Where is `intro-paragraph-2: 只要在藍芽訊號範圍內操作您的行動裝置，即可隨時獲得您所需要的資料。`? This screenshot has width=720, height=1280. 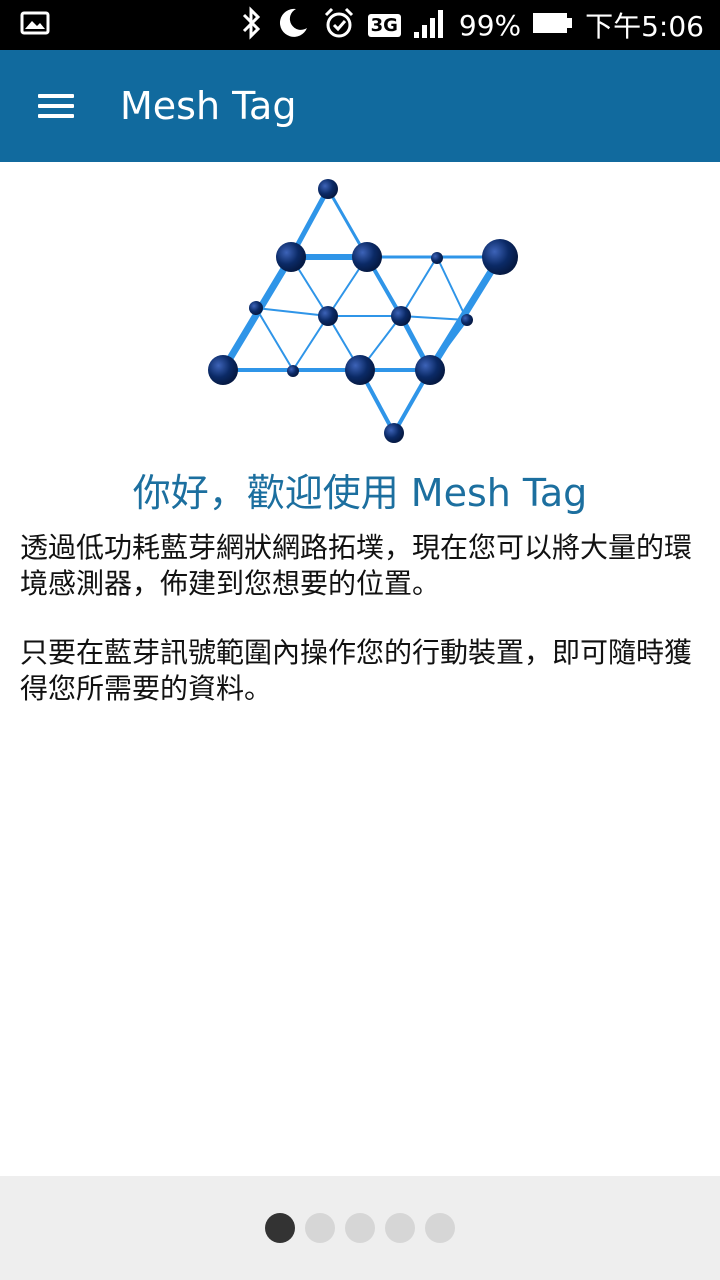 intro-paragraph-2: 只要在藍芽訊號範圍內操作您的行動裝置，即可隨時獲得您所需要的資料。 is located at coordinates (356, 670).